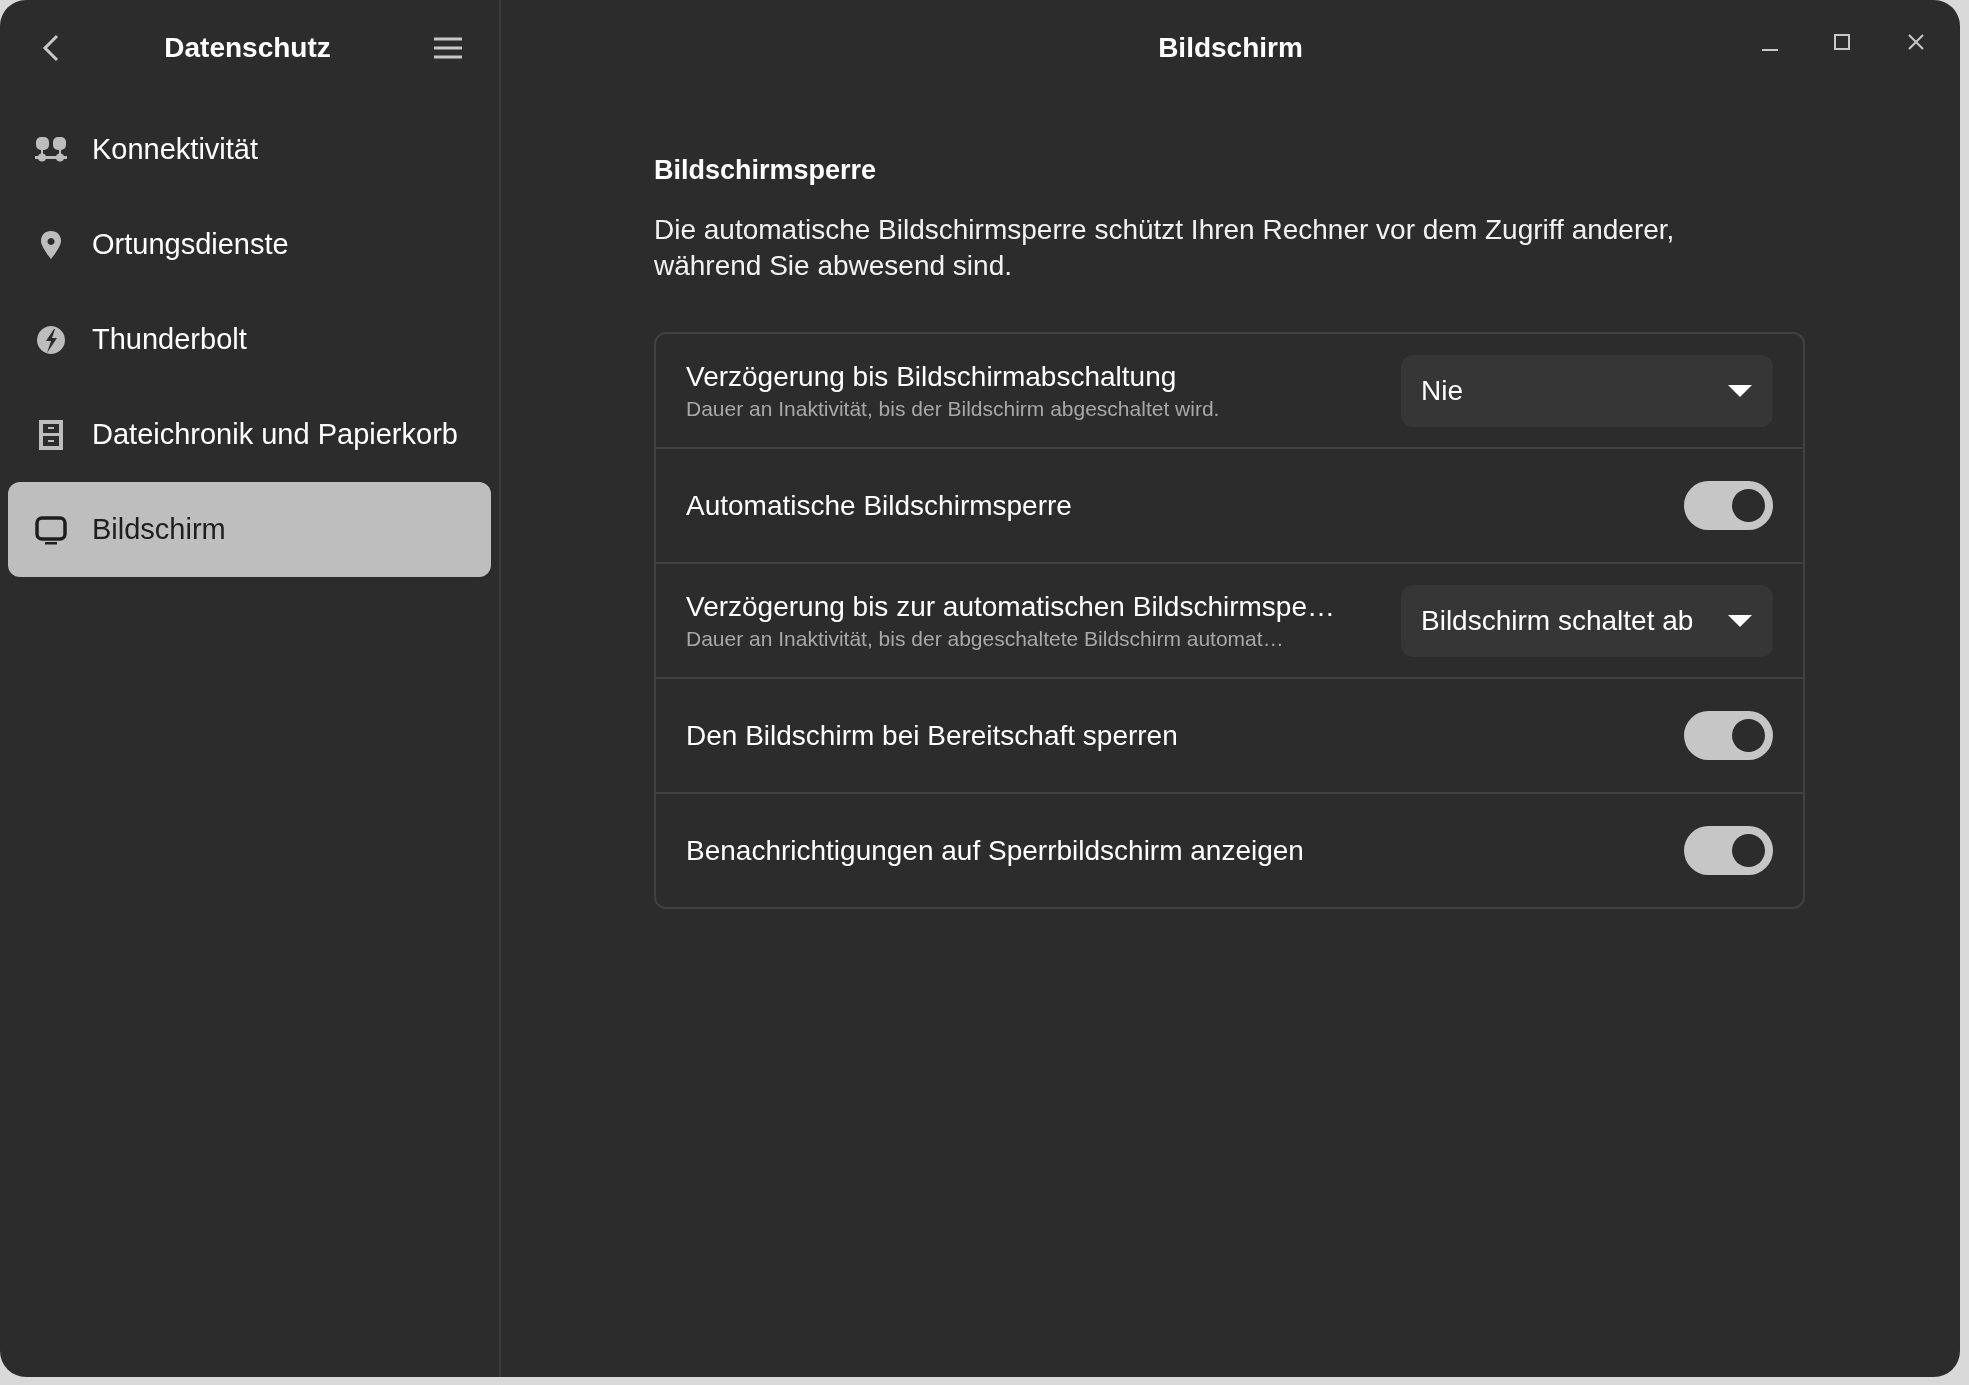  What do you see at coordinates (249, 149) in the screenshot?
I see `sidebar-item: Konnektivität` at bounding box center [249, 149].